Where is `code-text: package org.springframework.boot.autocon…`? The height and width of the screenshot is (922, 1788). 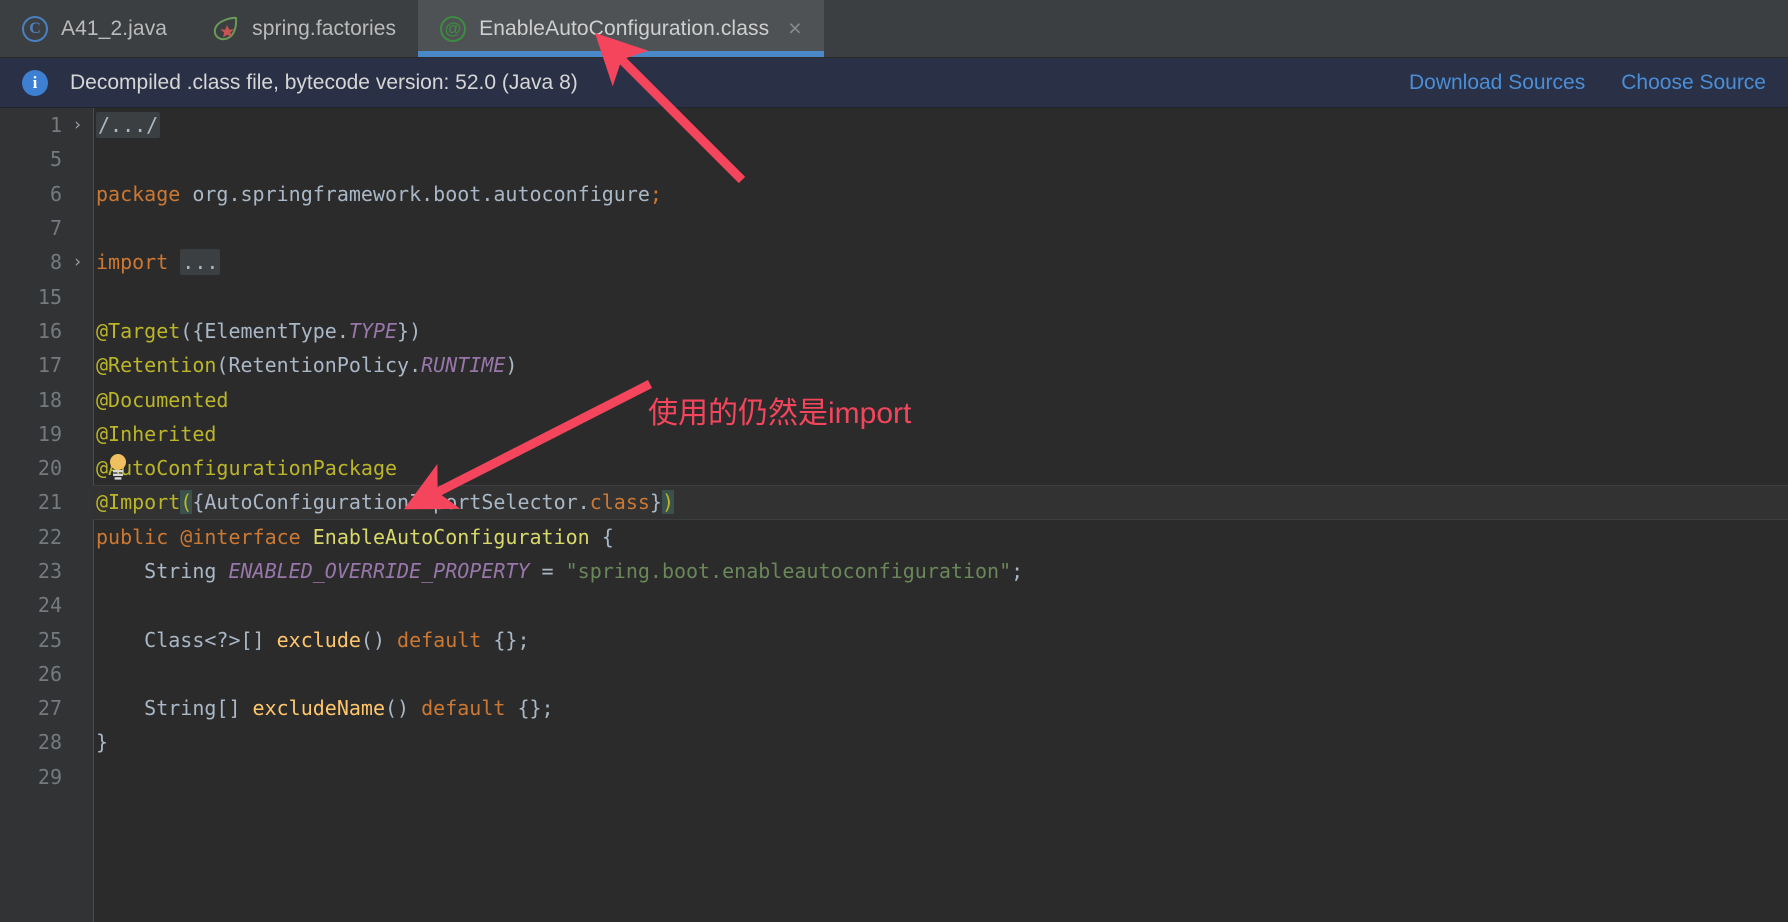 code-text: package org.springframework.boot.autocon… is located at coordinates (377, 194).